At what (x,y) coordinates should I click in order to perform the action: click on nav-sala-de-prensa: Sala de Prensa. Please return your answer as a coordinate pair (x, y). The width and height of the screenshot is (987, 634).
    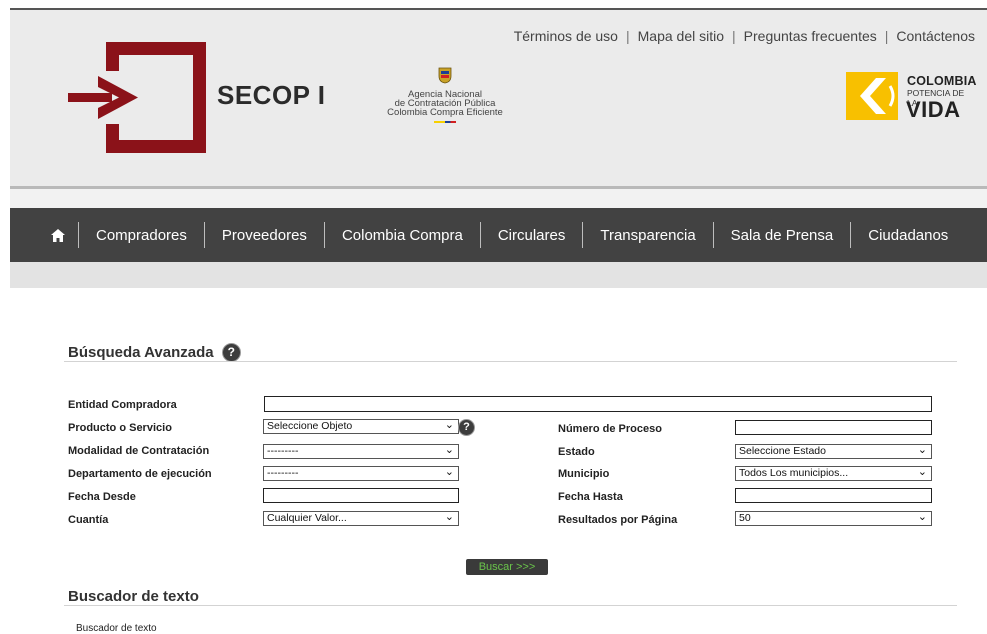
    Looking at the image, I should click on (782, 235).